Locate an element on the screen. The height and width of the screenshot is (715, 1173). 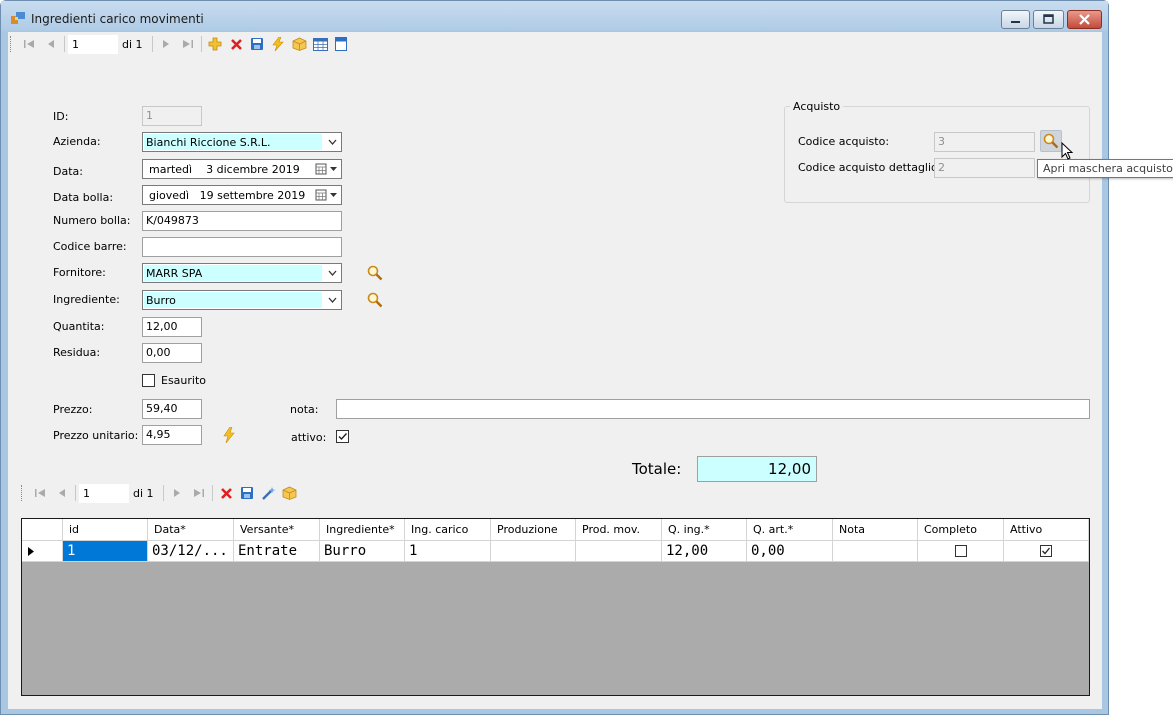
residua-field: 0,00 is located at coordinates (172, 353).